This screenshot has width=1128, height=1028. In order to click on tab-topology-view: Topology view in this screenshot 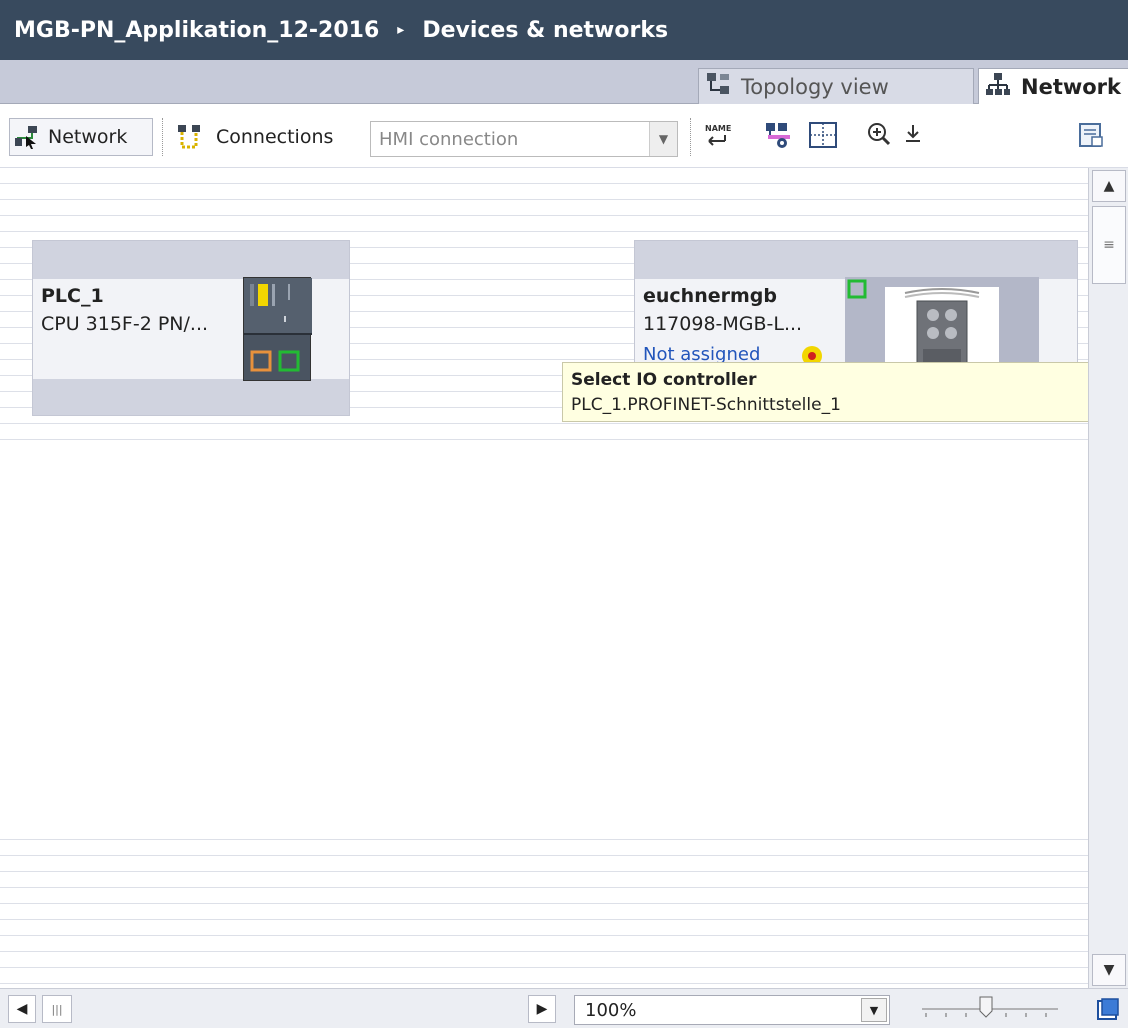, I will do `click(836, 86)`.